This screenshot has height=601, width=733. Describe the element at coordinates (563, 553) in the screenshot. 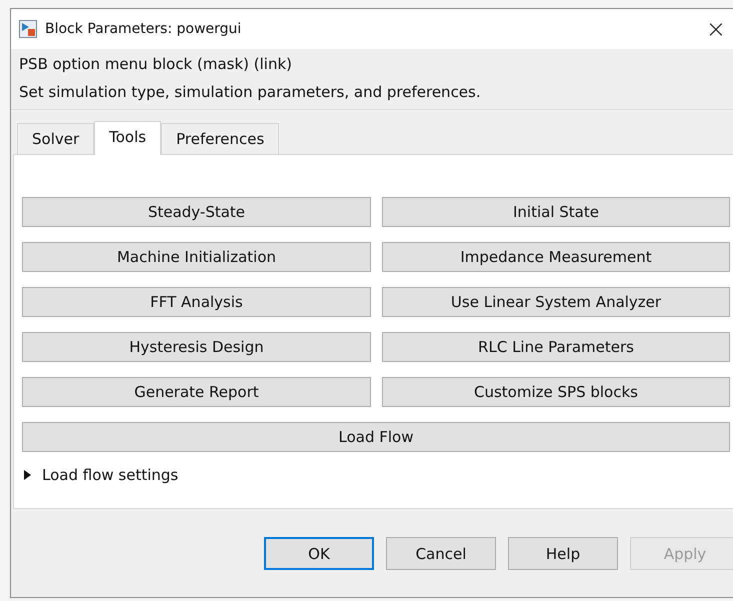

I see `dialog-button: Help` at that location.